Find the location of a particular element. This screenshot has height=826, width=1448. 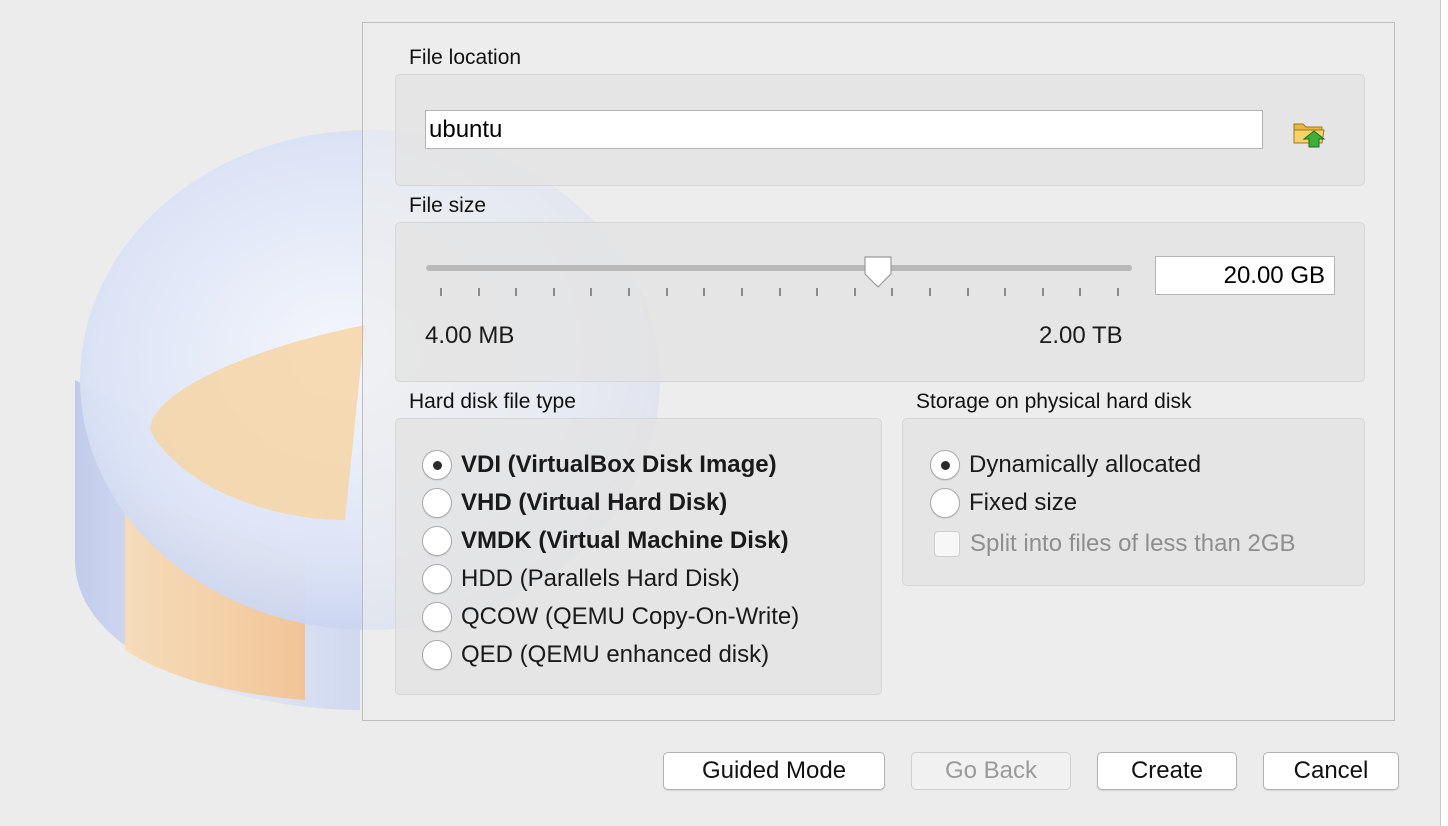

slider-min-label: 4.00 MB is located at coordinates (470, 335).